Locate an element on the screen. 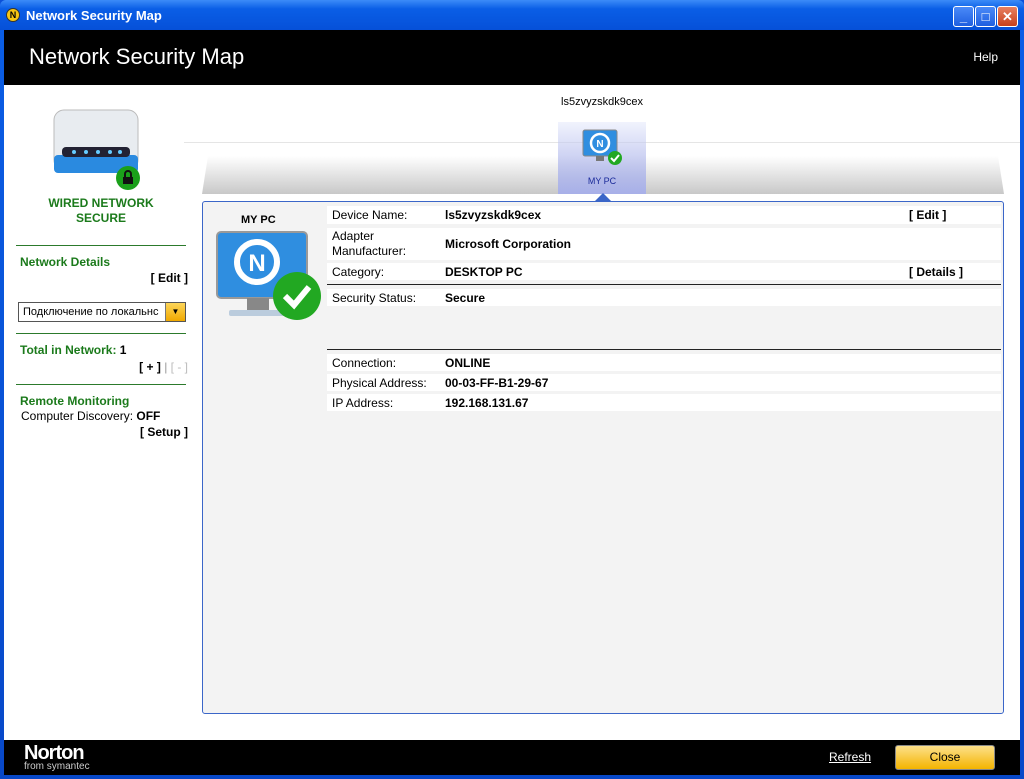 The image size is (1024, 779). table-row: Connection: ONLINE is located at coordinates (664, 362).